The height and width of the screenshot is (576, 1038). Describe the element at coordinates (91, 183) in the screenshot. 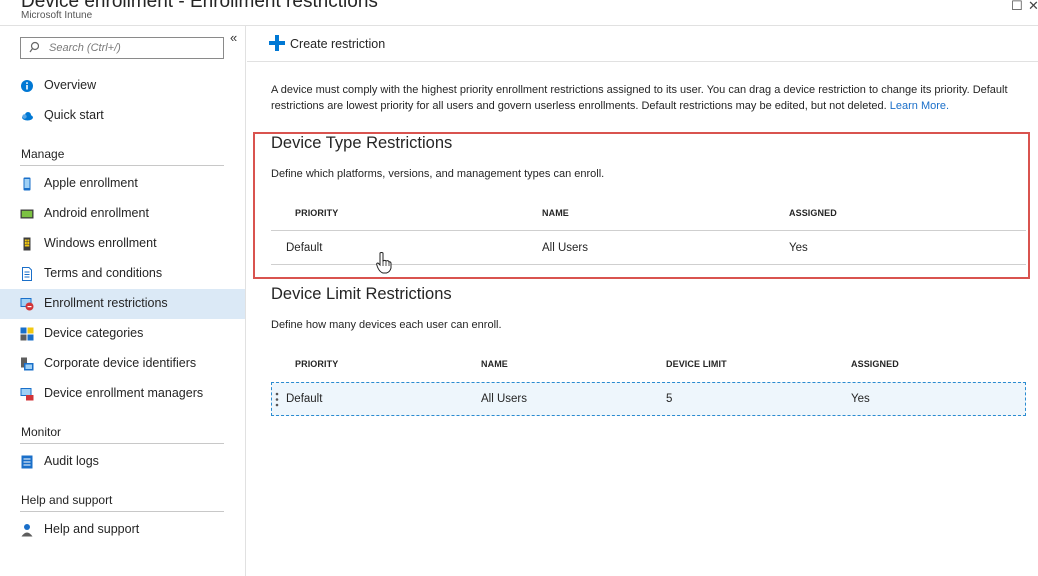

I see `sidebar-item-label: Apple enrollment` at that location.